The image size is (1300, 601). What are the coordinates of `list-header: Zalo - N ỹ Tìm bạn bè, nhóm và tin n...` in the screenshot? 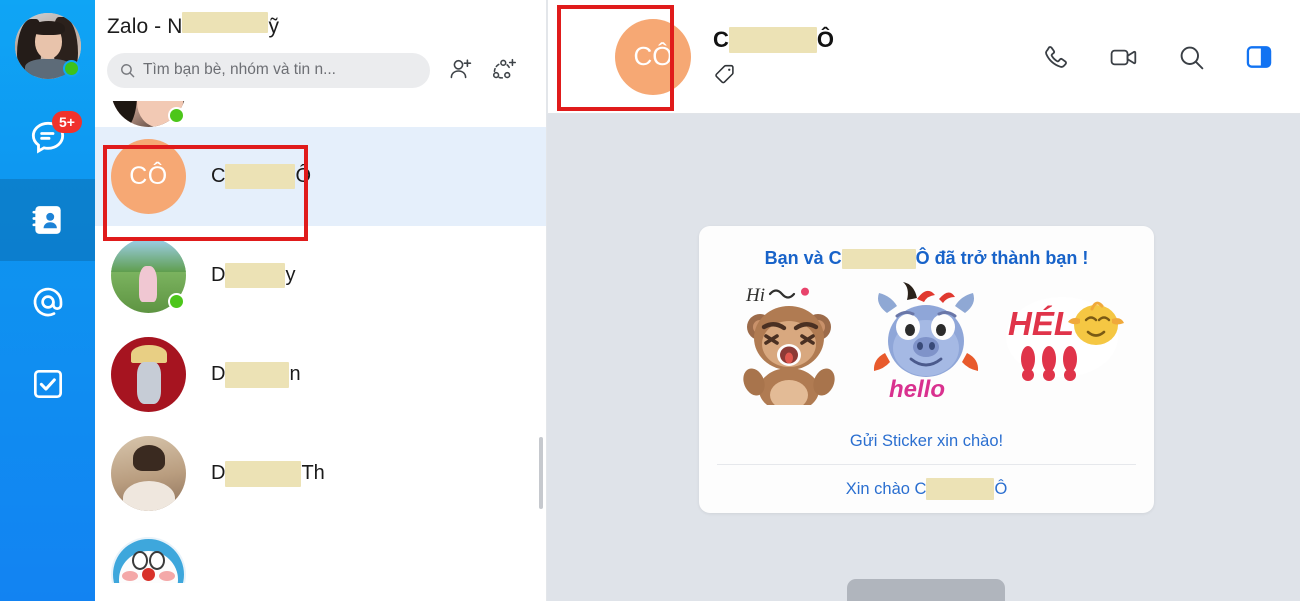 It's located at (320, 50).